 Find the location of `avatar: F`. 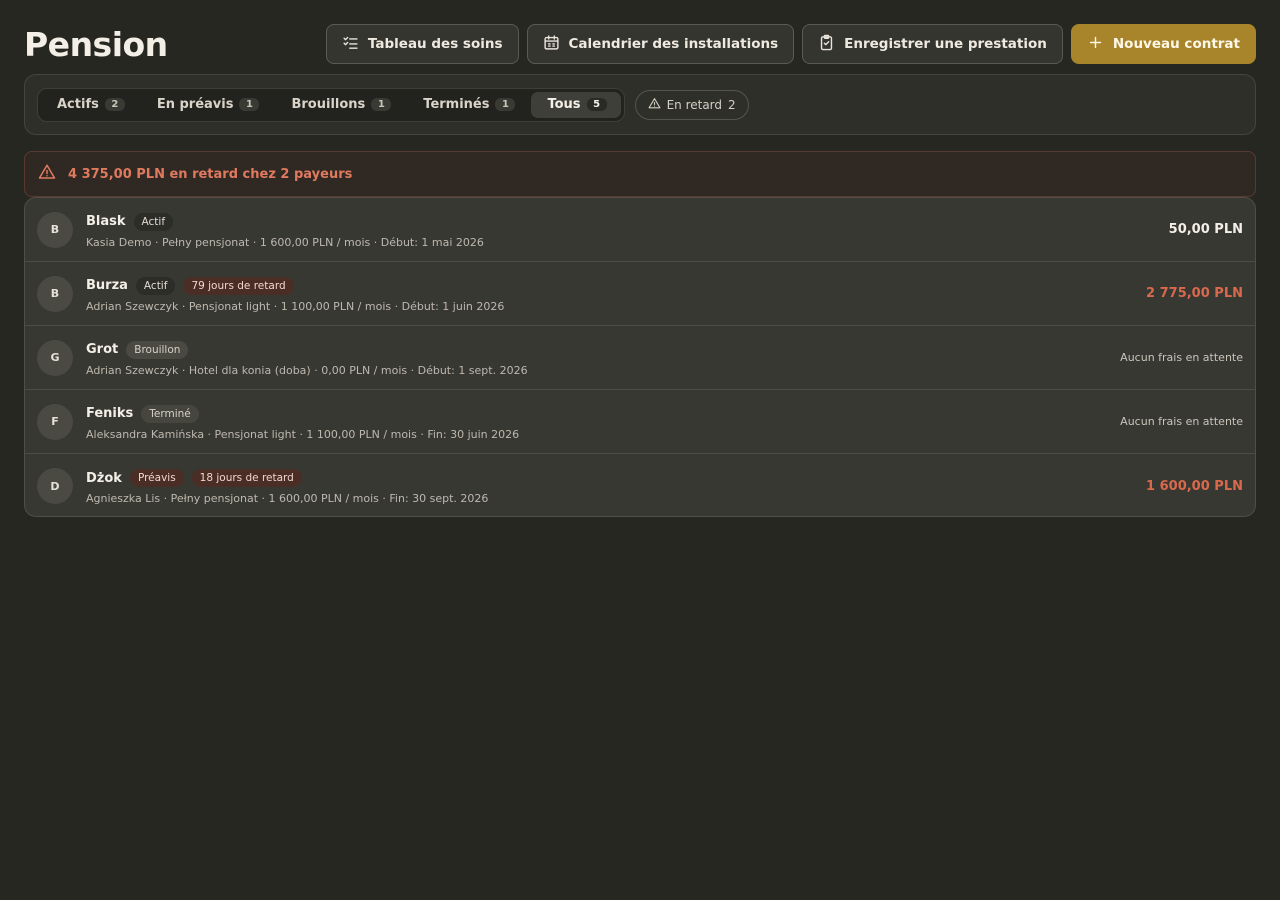

avatar: F is located at coordinates (55, 421).